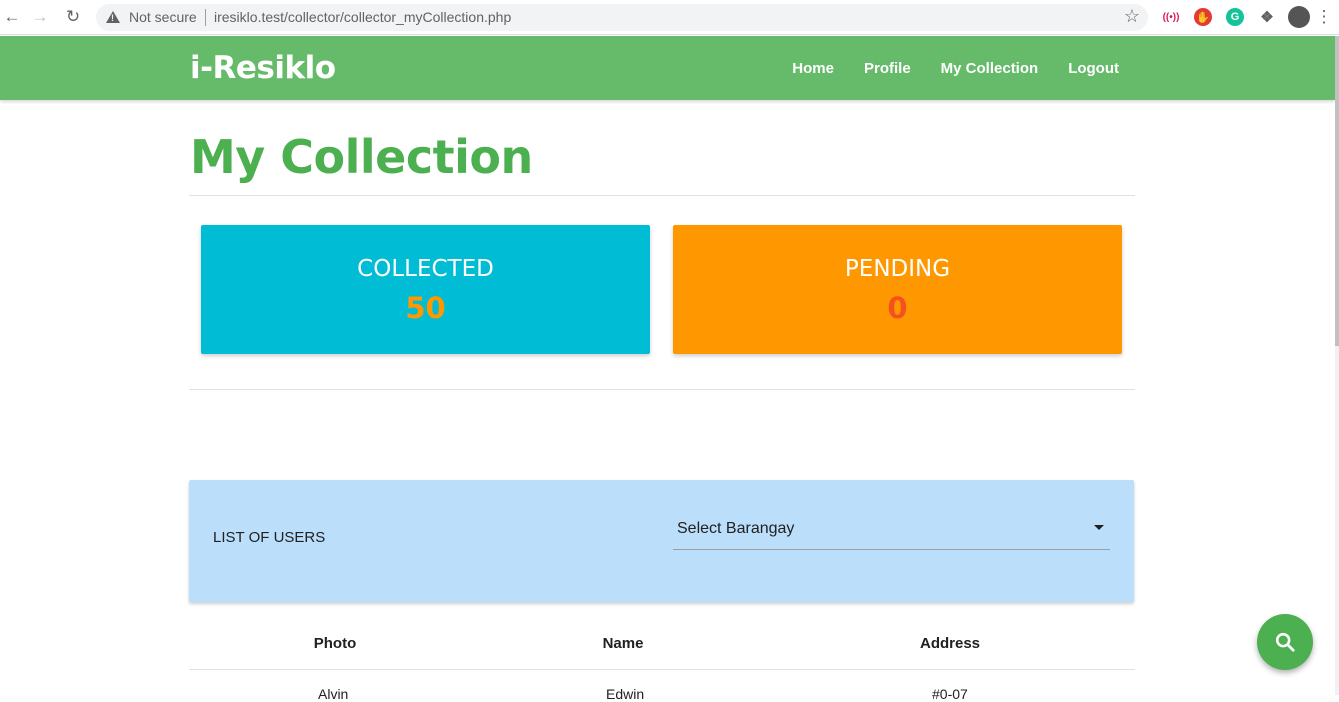 Image resolution: width=1339 pixels, height=702 pixels. I want to click on column-header-address: Address, so click(950, 643).